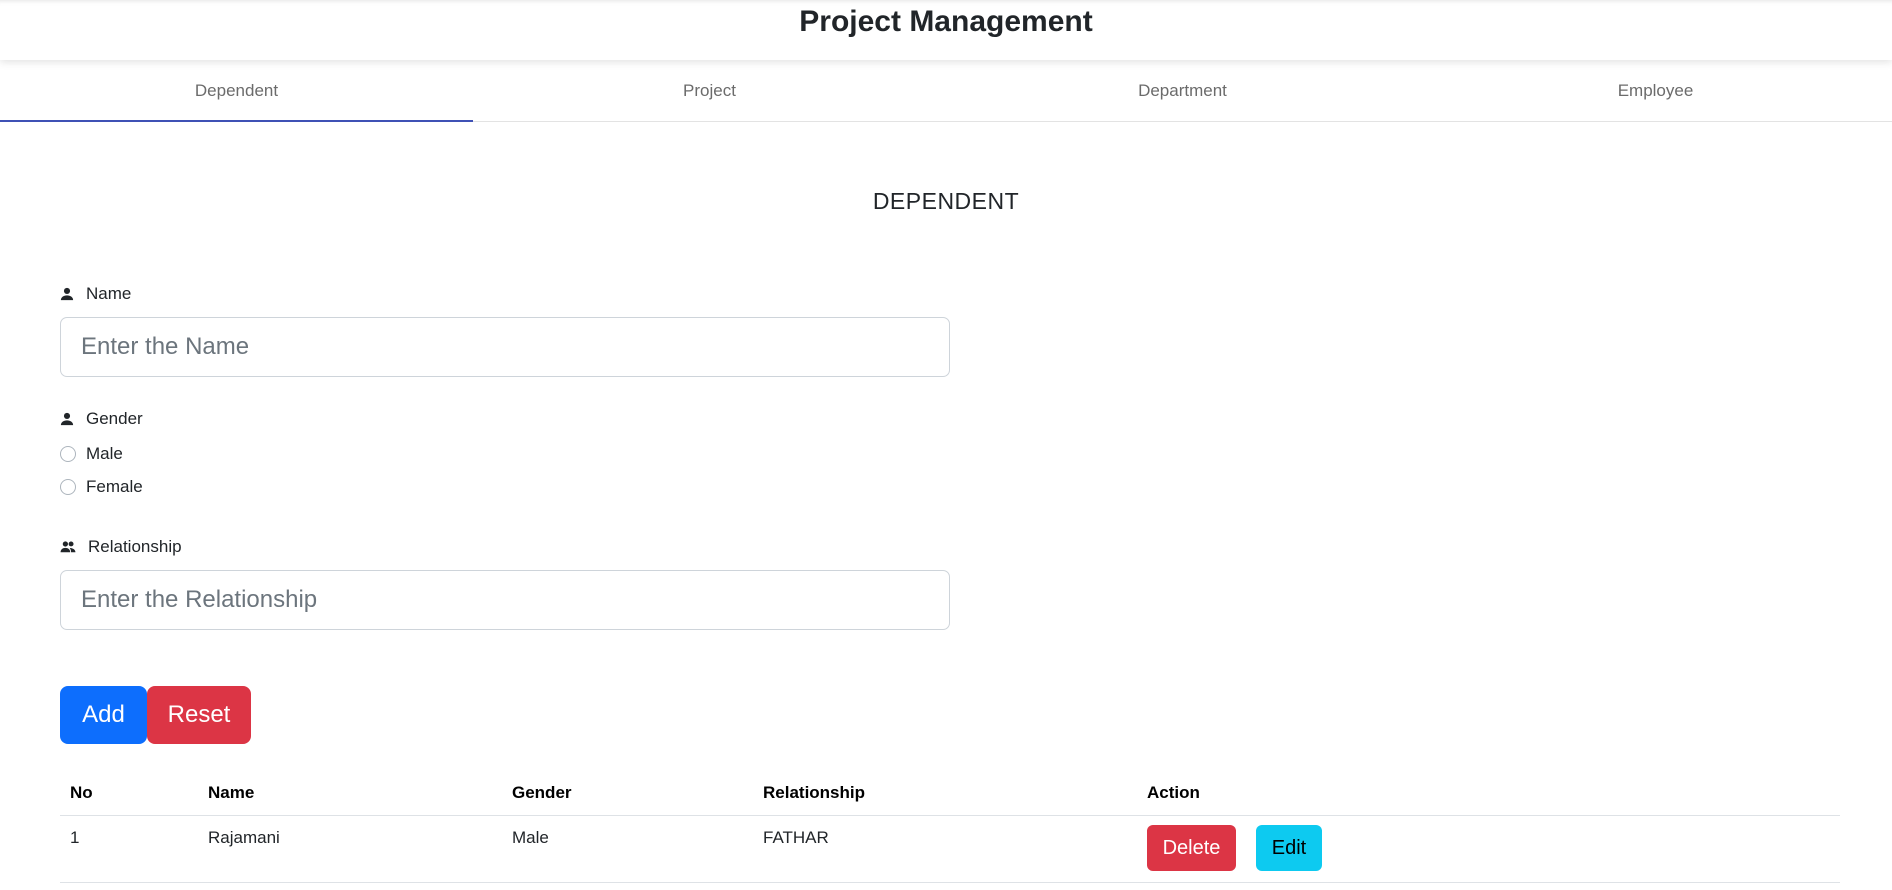  I want to click on name-input, so click(505, 347).